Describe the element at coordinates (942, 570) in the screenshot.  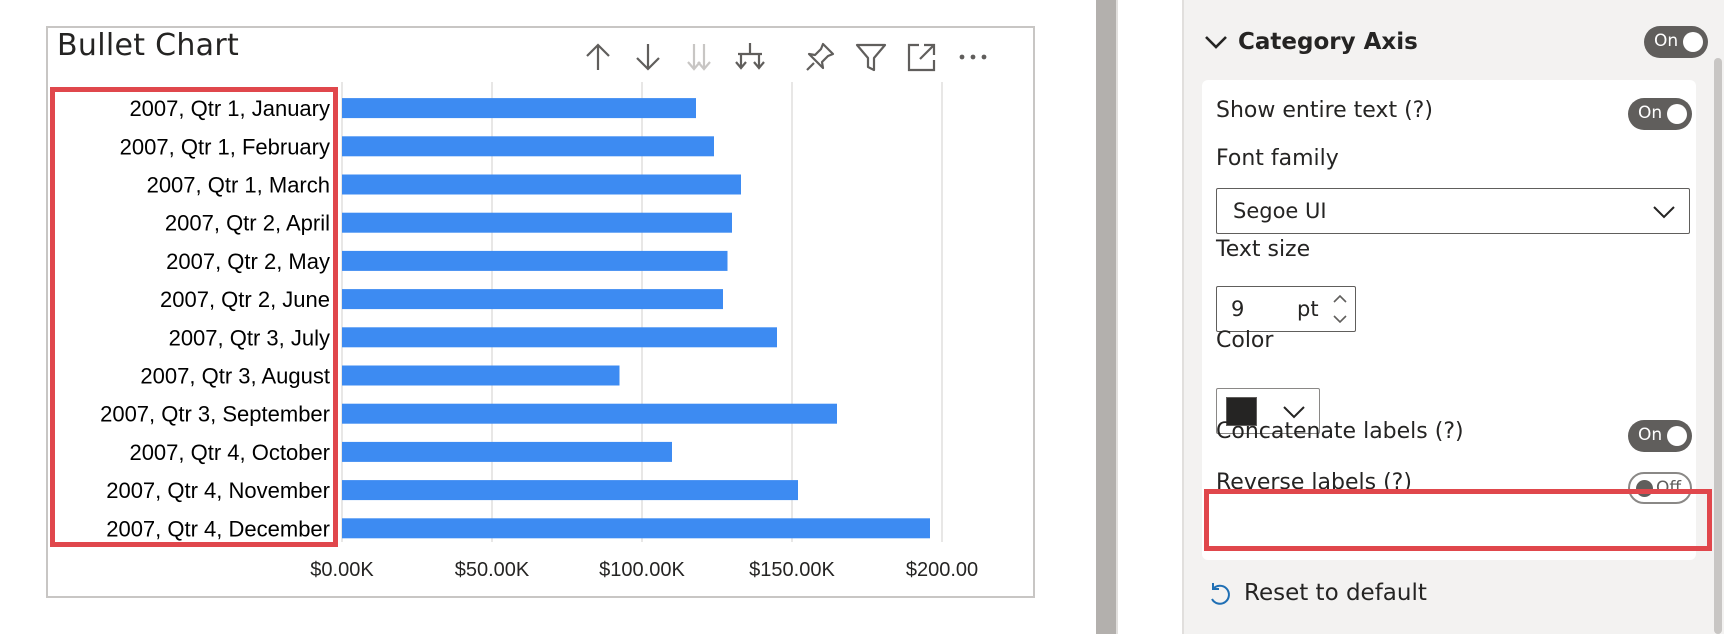
I see `x-tick-label: $200.00` at that location.